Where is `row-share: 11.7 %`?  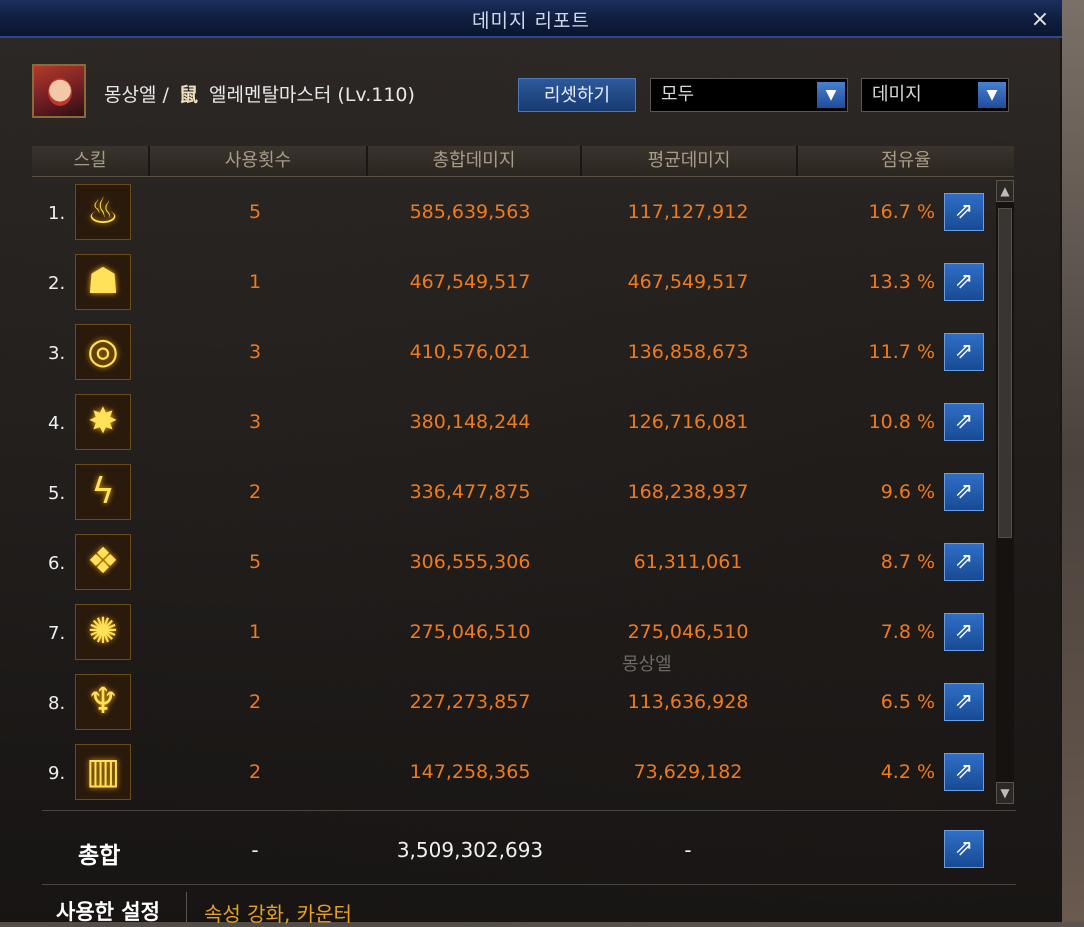 row-share: 11.7 % is located at coordinates (901, 352).